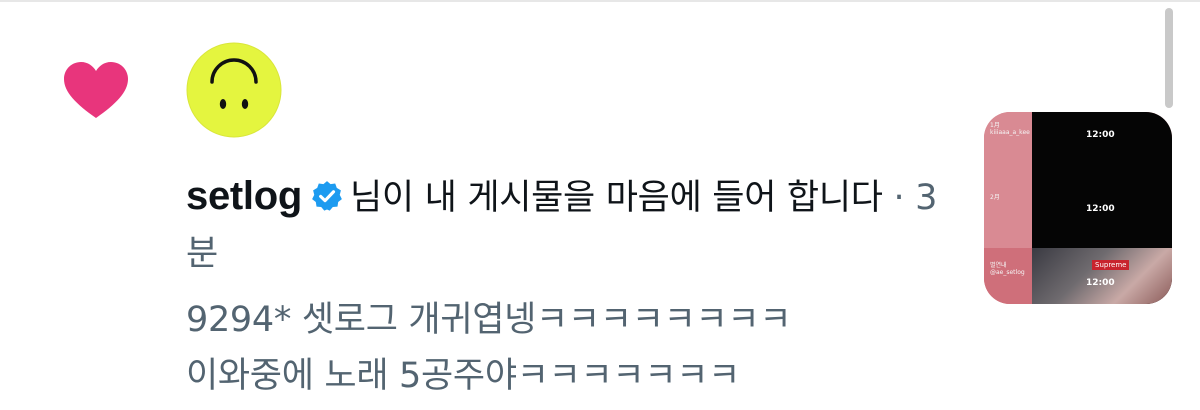 The image size is (1200, 410). Describe the element at coordinates (96, 90) in the screenshot. I see `heart-icon` at that location.